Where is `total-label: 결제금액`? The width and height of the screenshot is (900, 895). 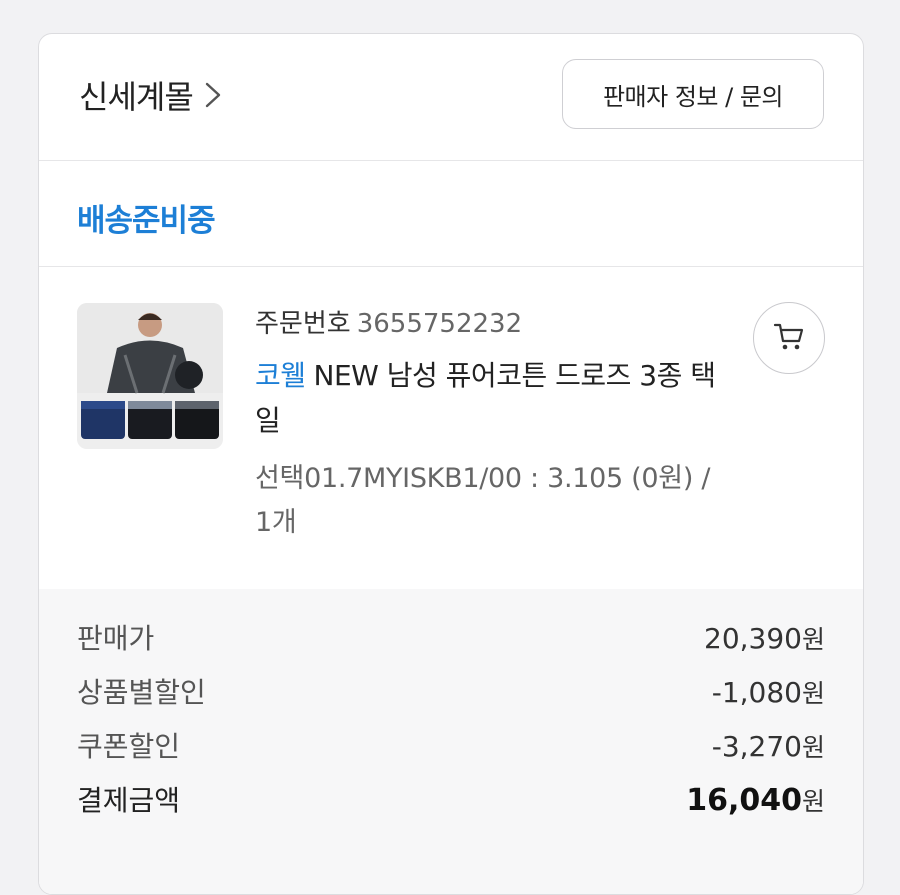
total-label: 결제금액 is located at coordinates (129, 800).